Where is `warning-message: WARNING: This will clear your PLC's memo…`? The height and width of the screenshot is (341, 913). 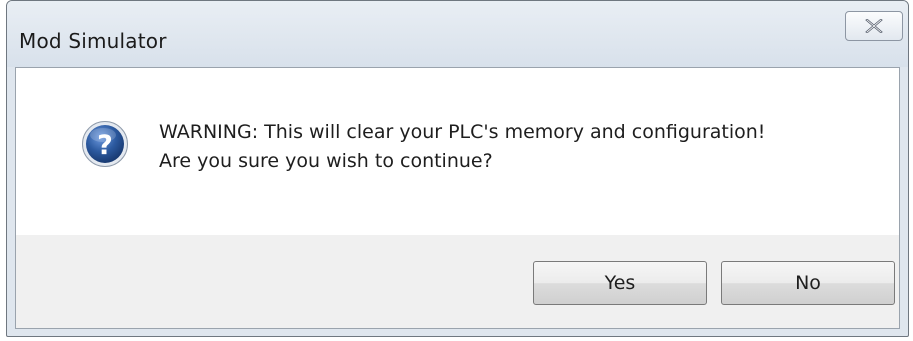 warning-message: WARNING: This will clear your PLC's memo… is located at coordinates (462, 147).